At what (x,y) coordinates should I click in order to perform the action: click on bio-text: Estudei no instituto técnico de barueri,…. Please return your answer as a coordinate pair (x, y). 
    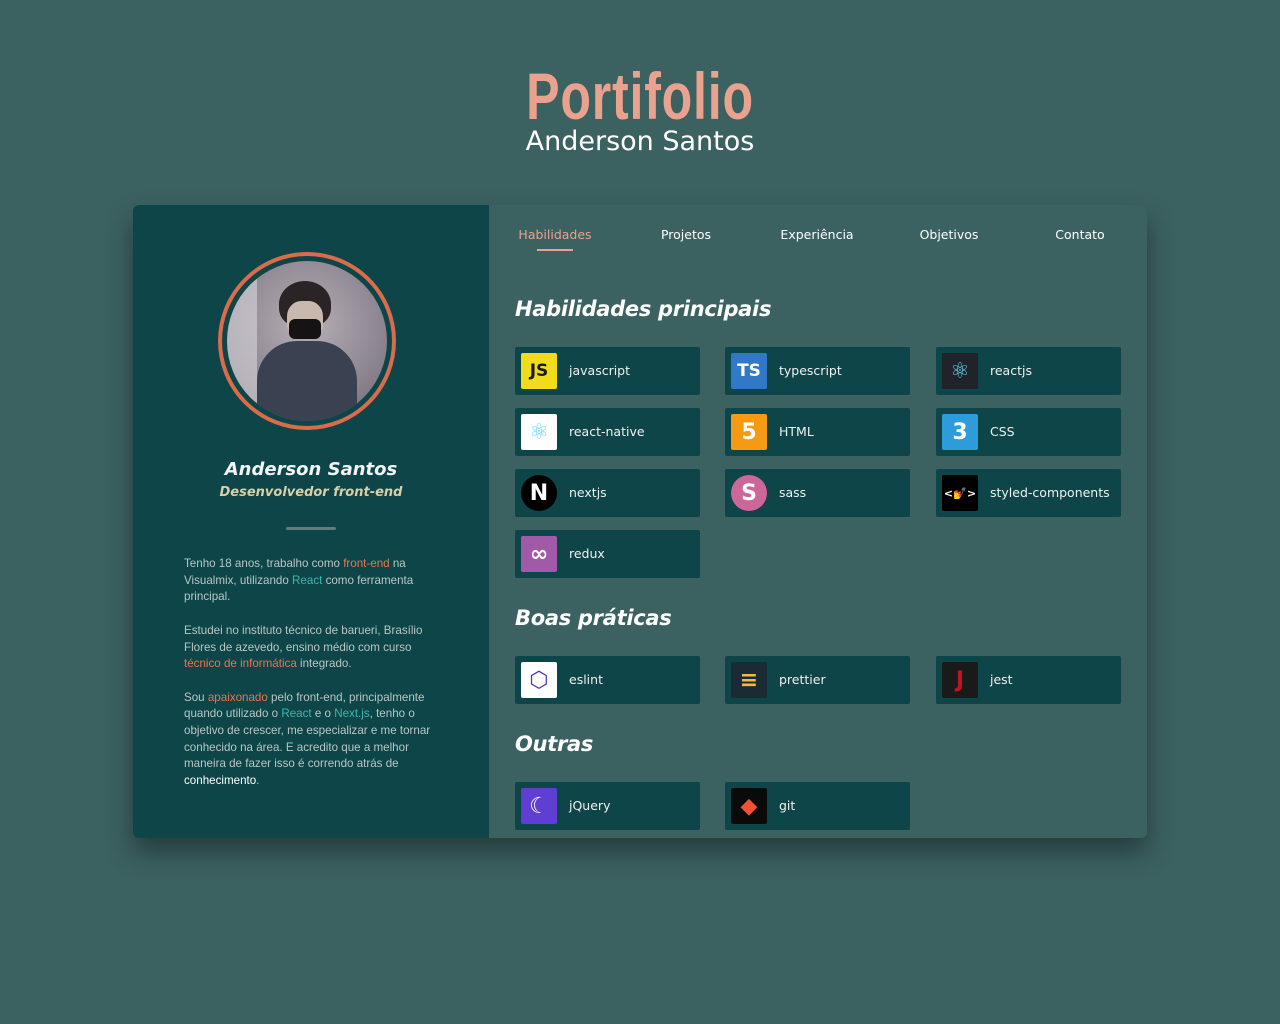
    Looking at the image, I should click on (303, 638).